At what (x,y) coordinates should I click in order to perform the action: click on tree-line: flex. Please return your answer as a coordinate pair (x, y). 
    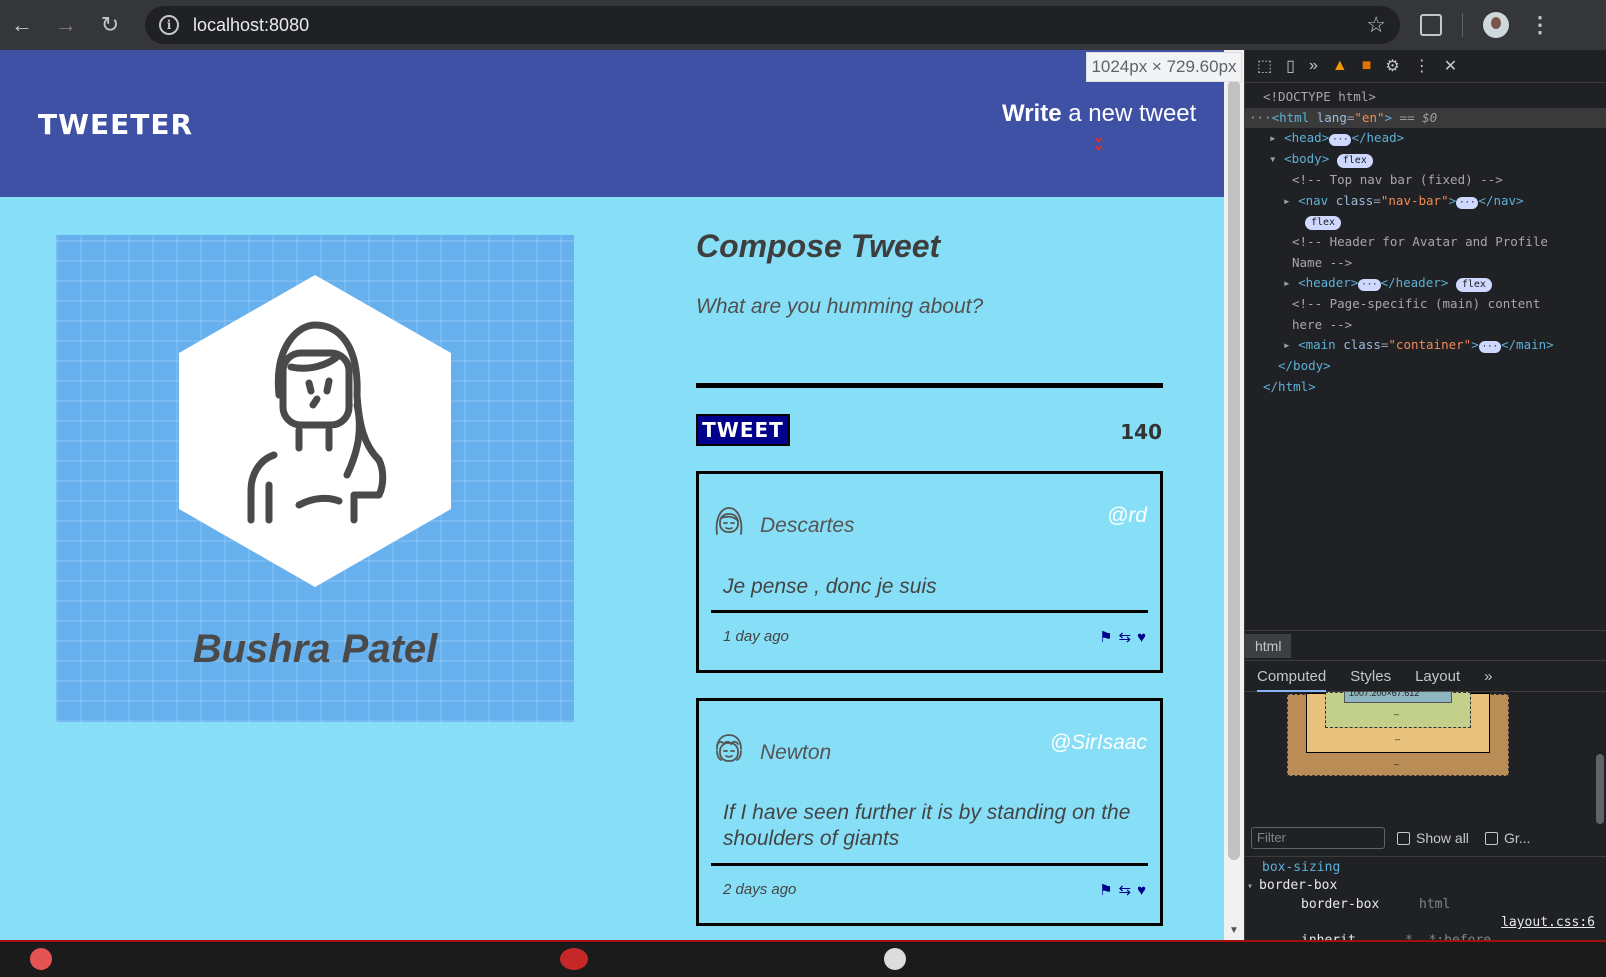
    Looking at the image, I should click on (1425, 221).